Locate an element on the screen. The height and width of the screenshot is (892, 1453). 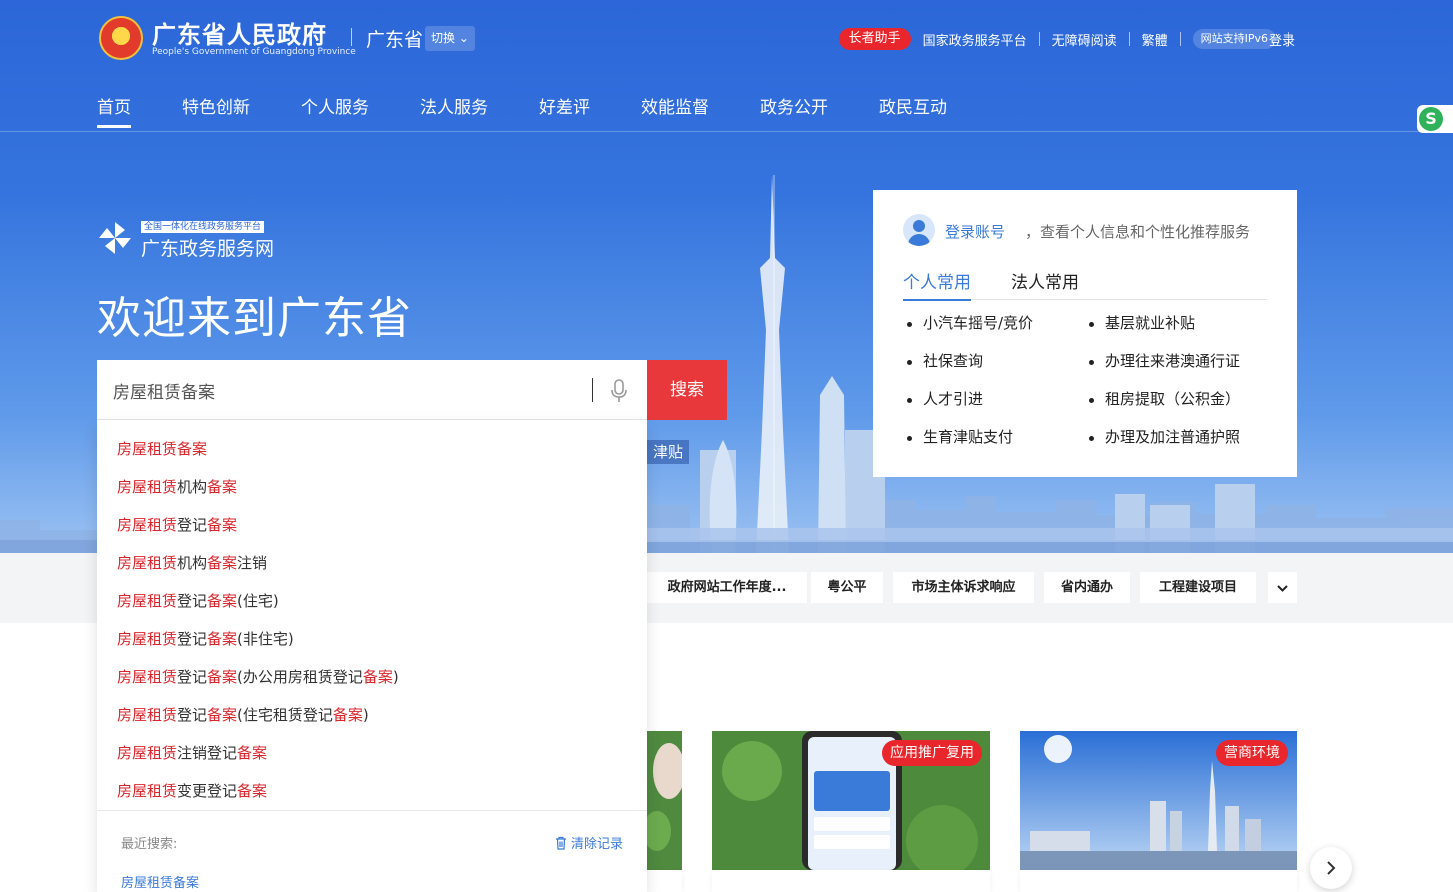
service-link: 生育津贴支付 is located at coordinates (998, 437).